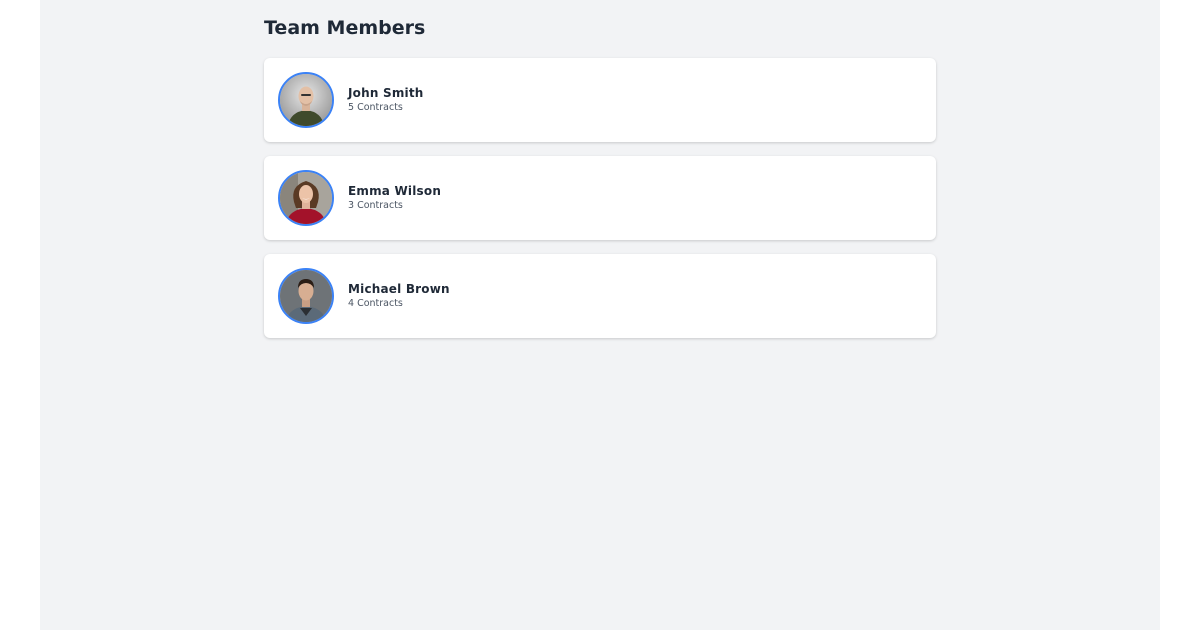  Describe the element at coordinates (399, 289) in the screenshot. I see `member-name: Michael Brown` at that location.